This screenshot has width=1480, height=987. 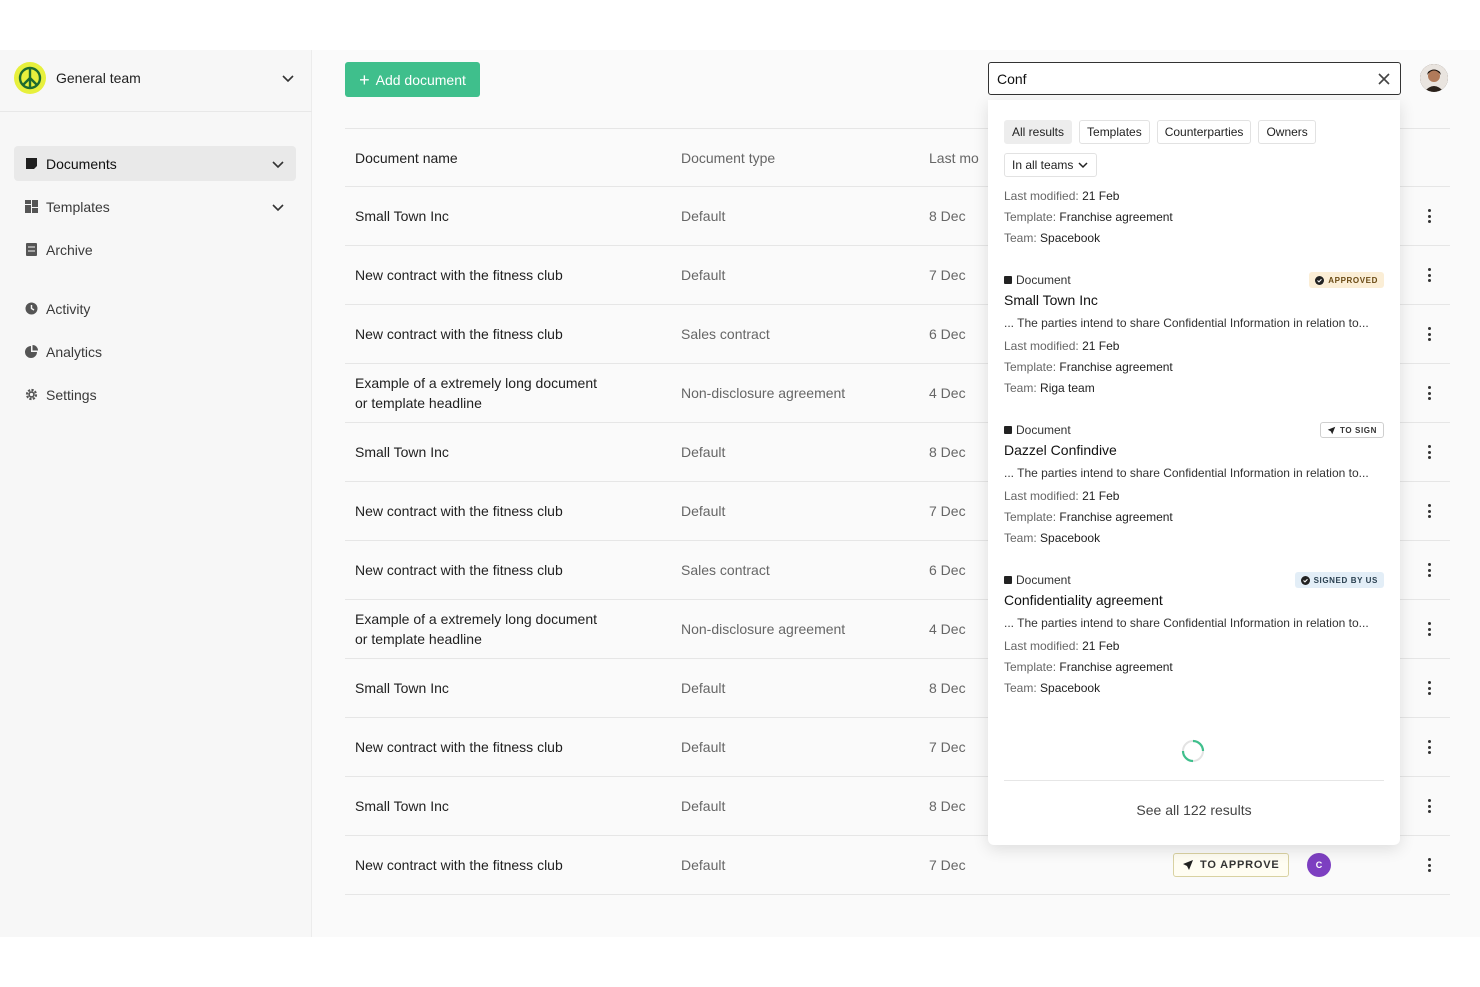 What do you see at coordinates (763, 629) in the screenshot?
I see `document-type: Non-disclosure agreement` at bounding box center [763, 629].